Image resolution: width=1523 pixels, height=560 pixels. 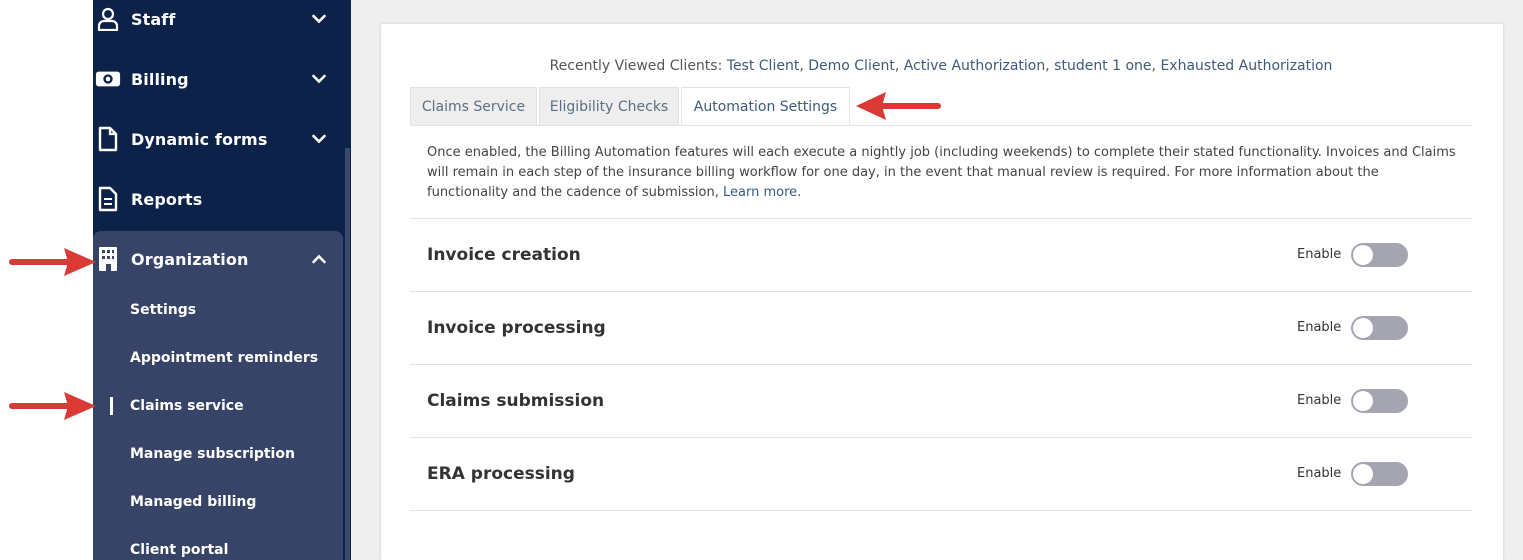 What do you see at coordinates (160, 79) in the screenshot?
I see `sidebar-item-label: Billing` at bounding box center [160, 79].